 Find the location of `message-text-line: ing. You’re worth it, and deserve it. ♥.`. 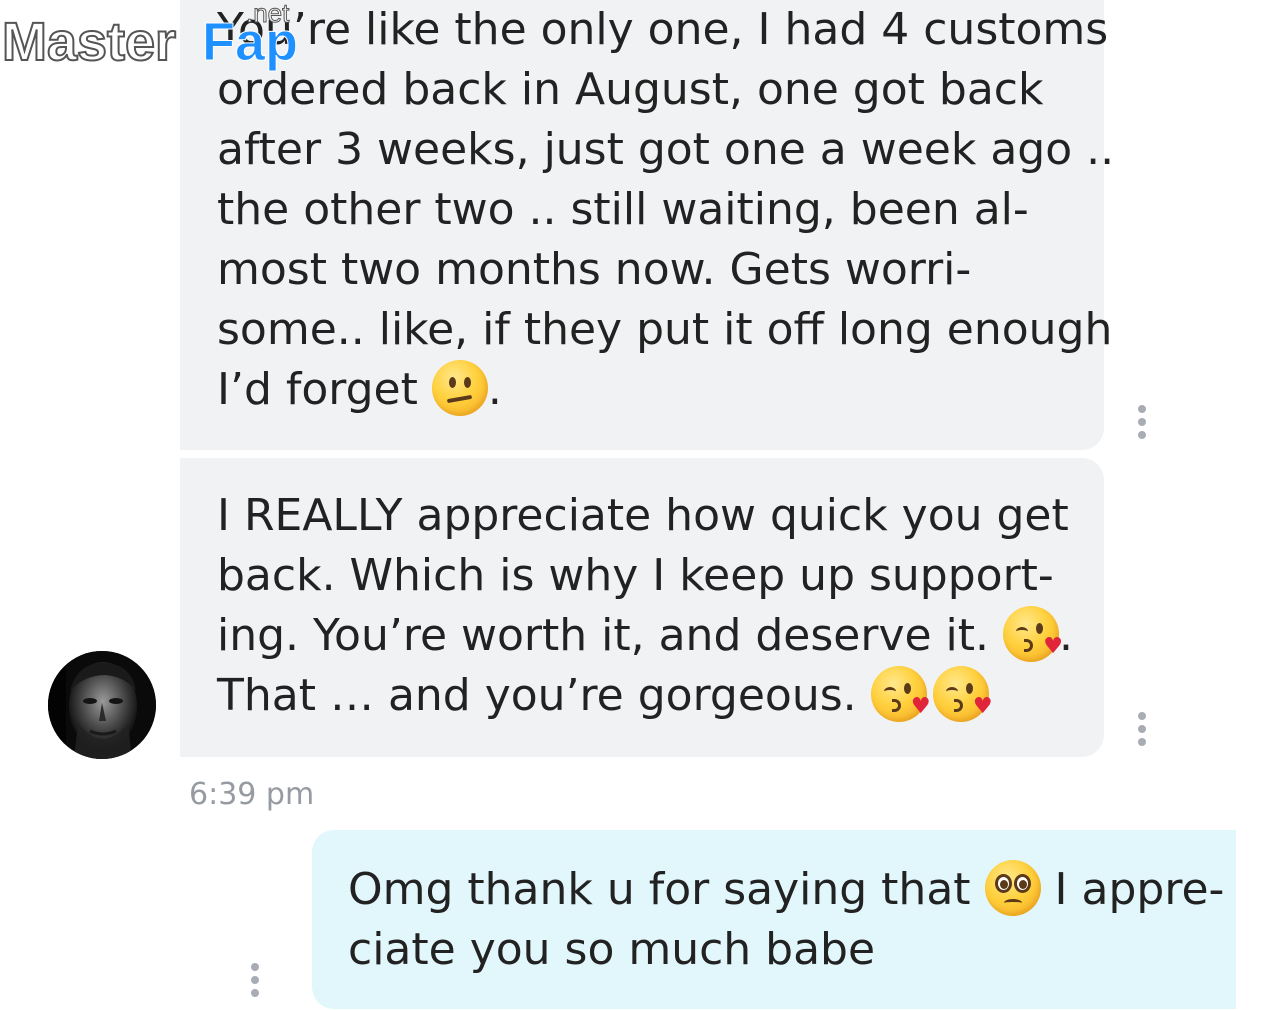

message-text-line: ing. You’re worth it, and deserve it. ♥. is located at coordinates (660, 636).